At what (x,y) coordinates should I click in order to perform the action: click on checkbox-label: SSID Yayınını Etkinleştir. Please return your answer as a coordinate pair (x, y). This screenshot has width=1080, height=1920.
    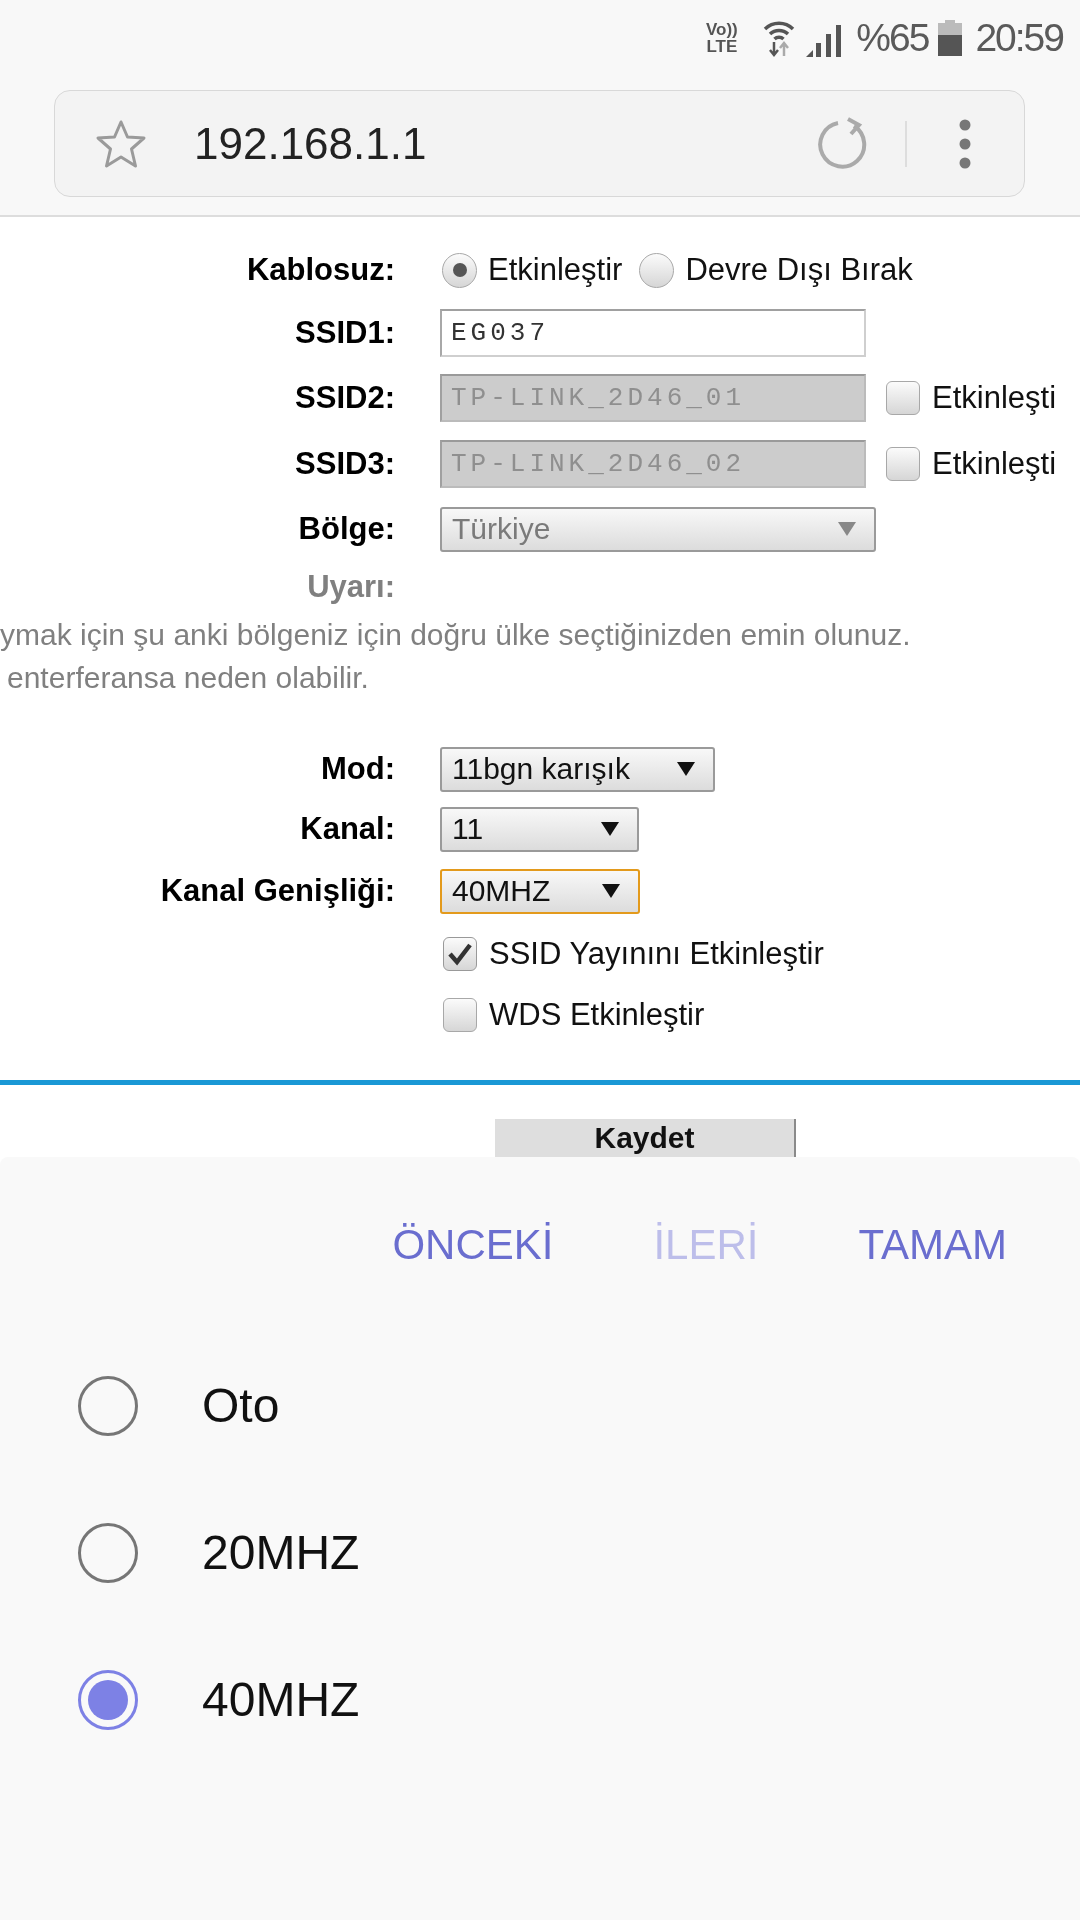
    Looking at the image, I should click on (656, 954).